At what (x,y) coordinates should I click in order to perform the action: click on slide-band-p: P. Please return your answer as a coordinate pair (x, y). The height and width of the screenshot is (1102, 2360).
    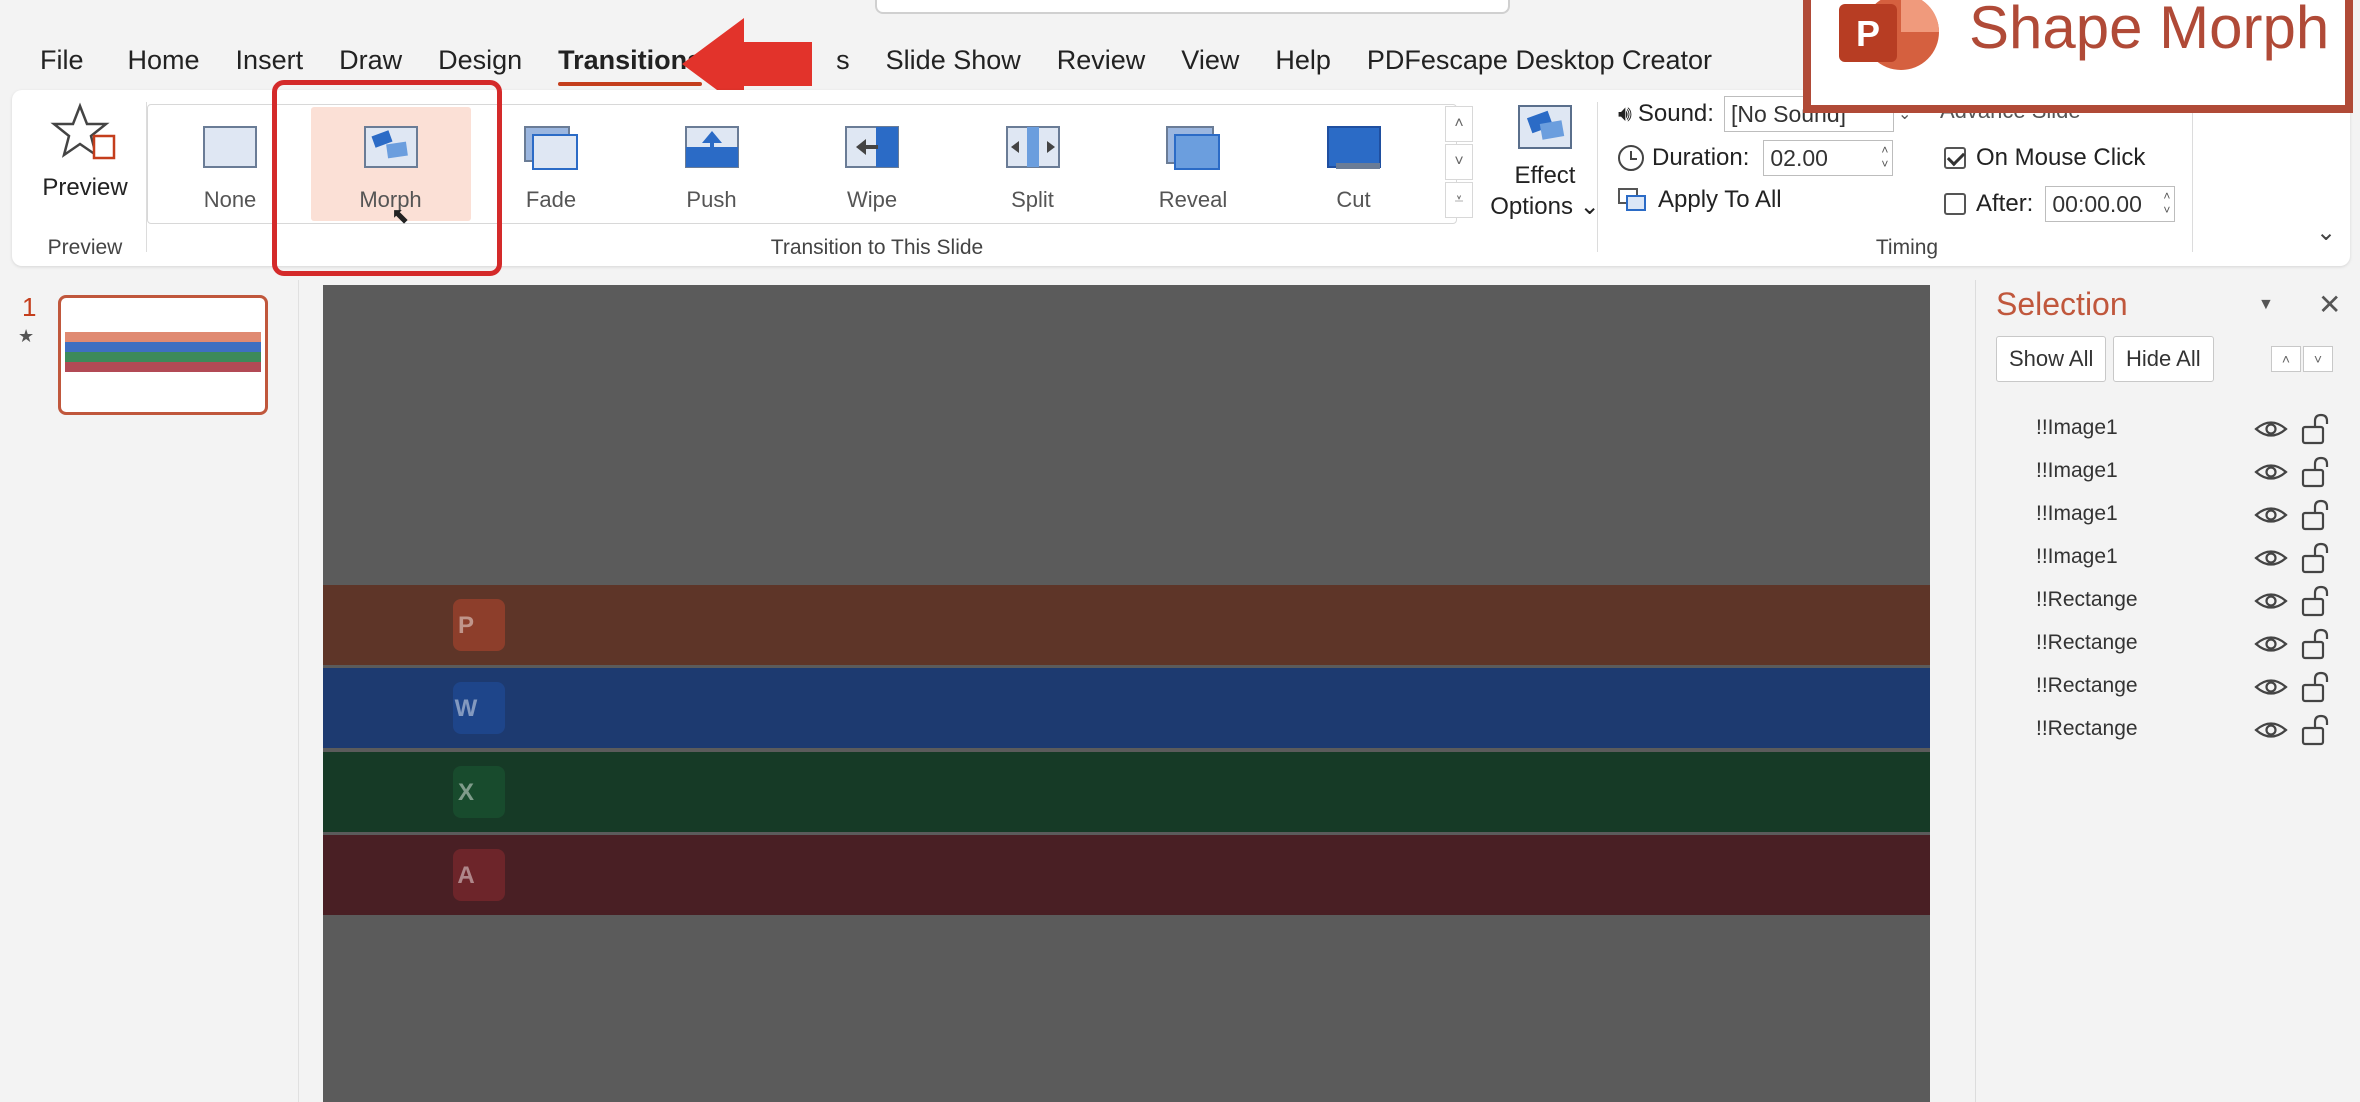
    Looking at the image, I should click on (1126, 625).